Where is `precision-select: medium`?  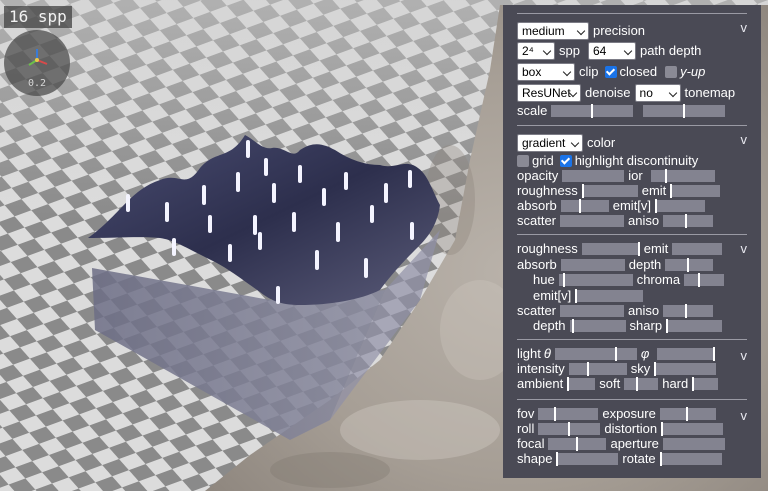
precision-select: medium is located at coordinates (553, 31).